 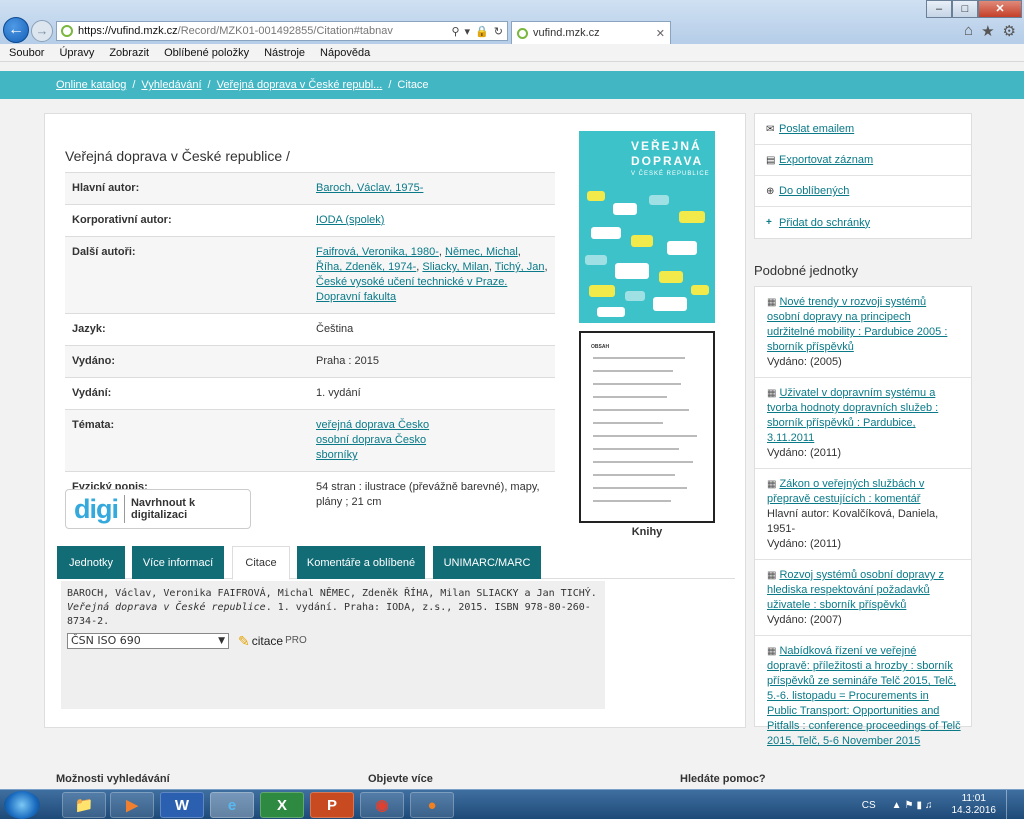 What do you see at coordinates (914, 805) in the screenshot?
I see `tray-icons: ▲⚑▮♫` at bounding box center [914, 805].